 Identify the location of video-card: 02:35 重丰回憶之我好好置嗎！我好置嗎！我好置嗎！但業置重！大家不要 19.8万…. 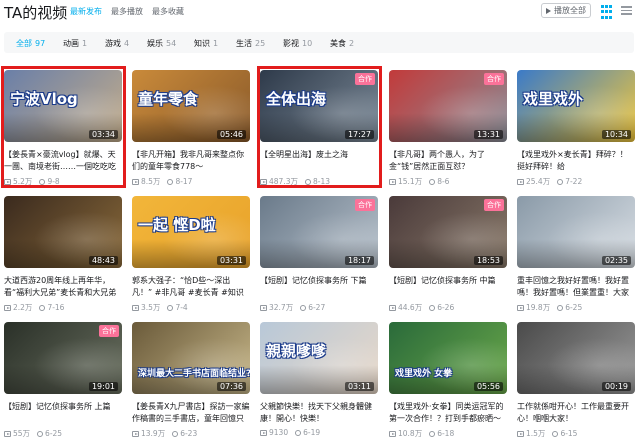
(576, 256).